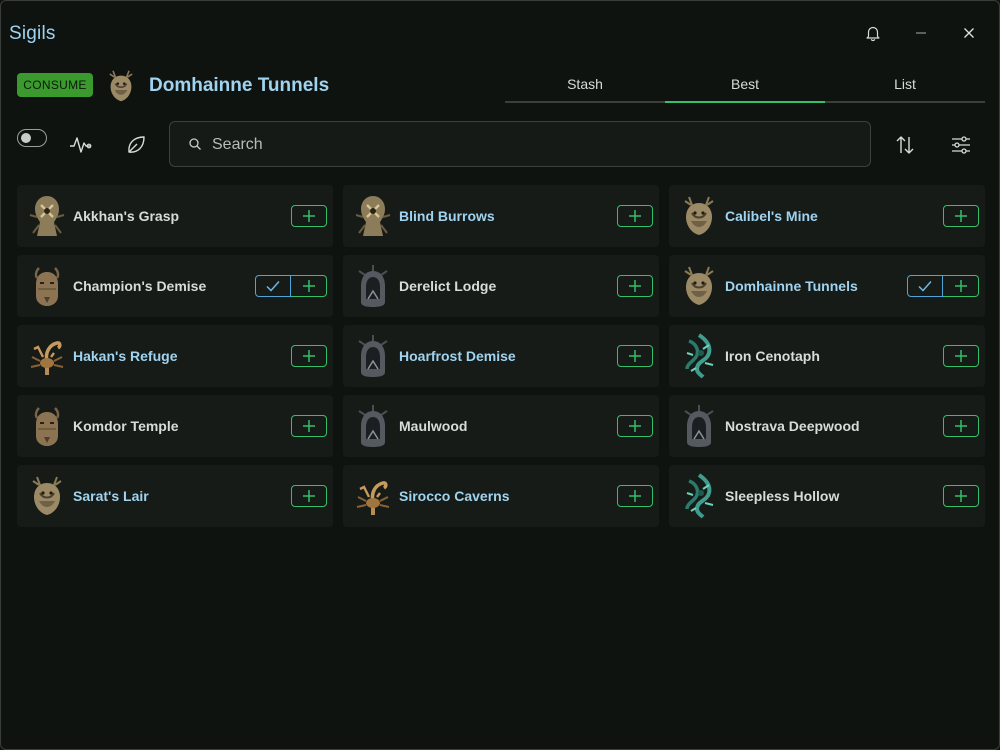 The height and width of the screenshot is (750, 1000). Describe the element at coordinates (81, 145) in the screenshot. I see `pulse-button` at that location.